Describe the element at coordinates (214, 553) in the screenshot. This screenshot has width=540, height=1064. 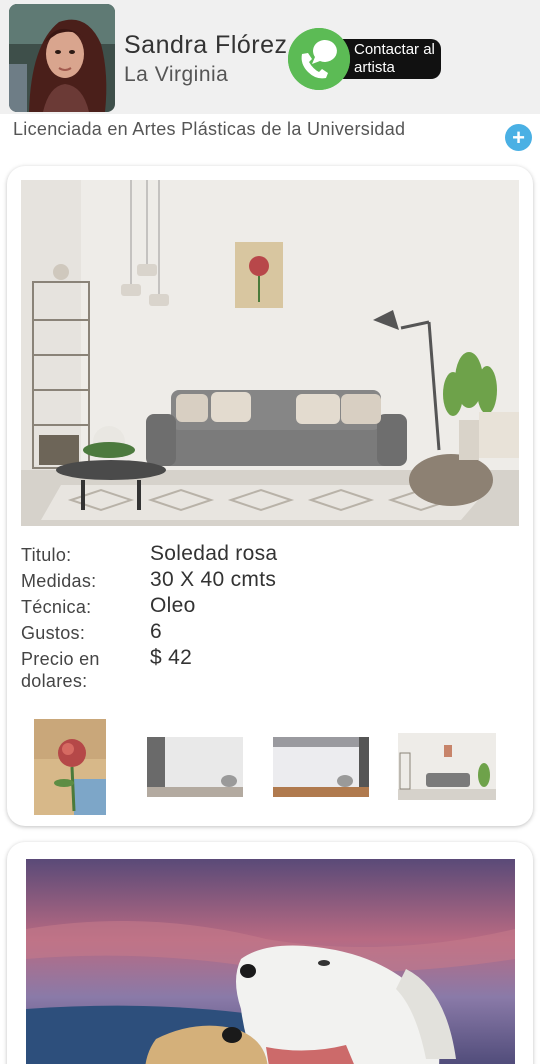
I see `artwork-title: Soledad rosa` at that location.